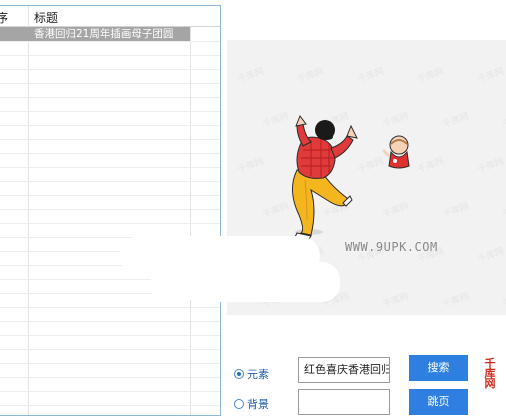 This screenshot has height=416, width=506. Describe the element at coordinates (4, 17) in the screenshot. I see `column-header-index: 序` at that location.